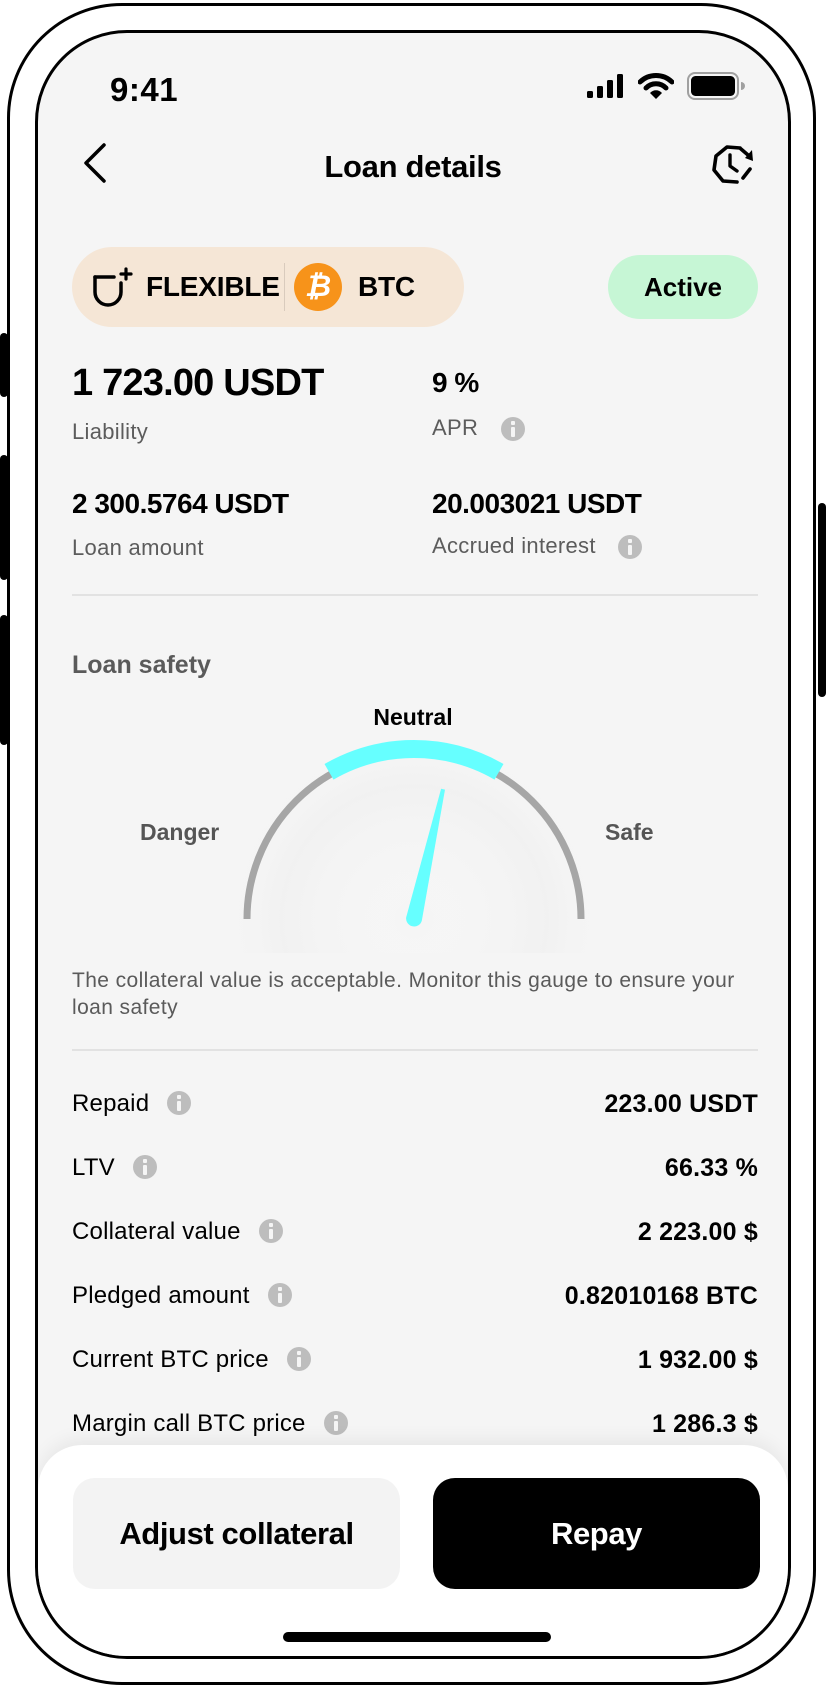  What do you see at coordinates (415, 1298) in the screenshot?
I see `detail-row: Pledged amount 0.82010168 BTC` at bounding box center [415, 1298].